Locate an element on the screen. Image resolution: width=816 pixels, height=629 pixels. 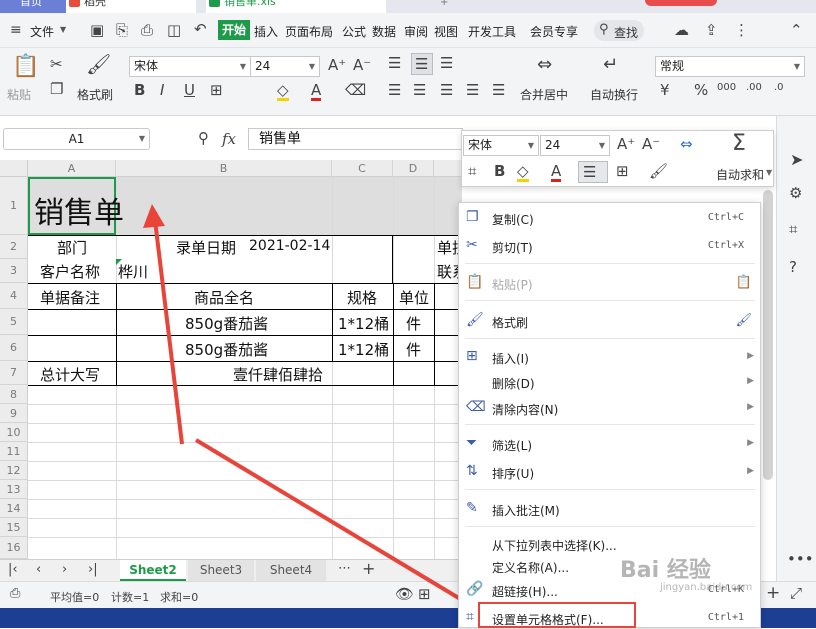
row-header-4: 4 is located at coordinates (14, 296).